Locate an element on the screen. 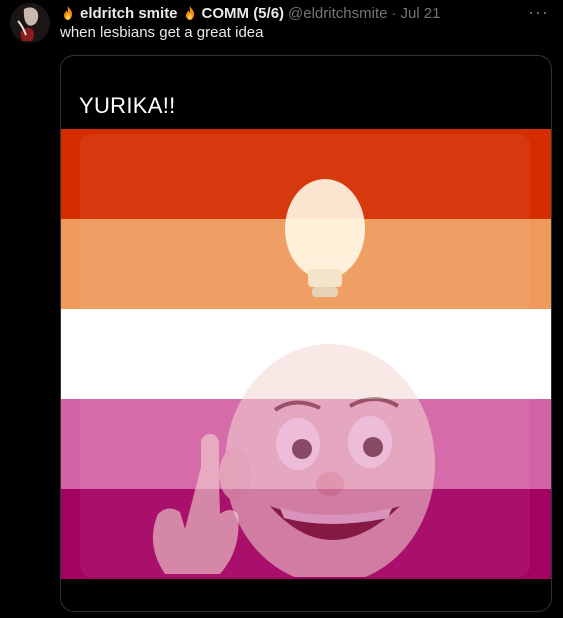 The width and height of the screenshot is (563, 618). handle: @eldritchsmite is located at coordinates (337, 13).